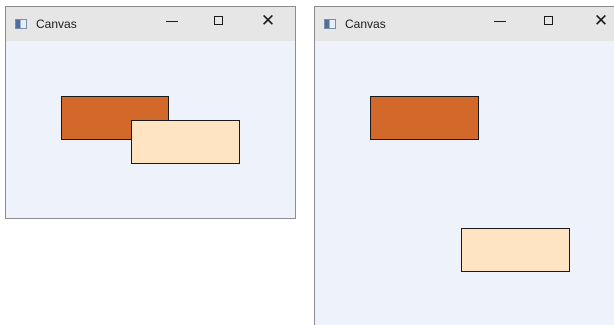 The width and height of the screenshot is (614, 325). I want to click on orange-rectangle, so click(424, 118).